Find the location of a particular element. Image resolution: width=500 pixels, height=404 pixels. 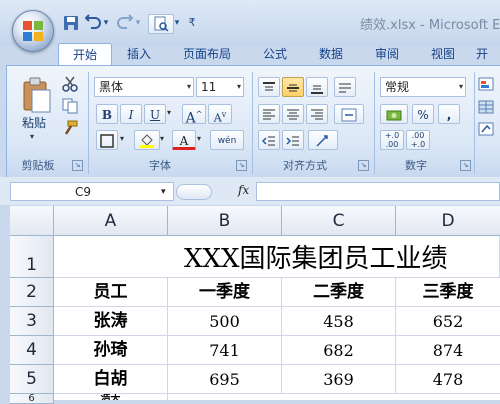

cell-a5: 白胡 is located at coordinates (111, 379).